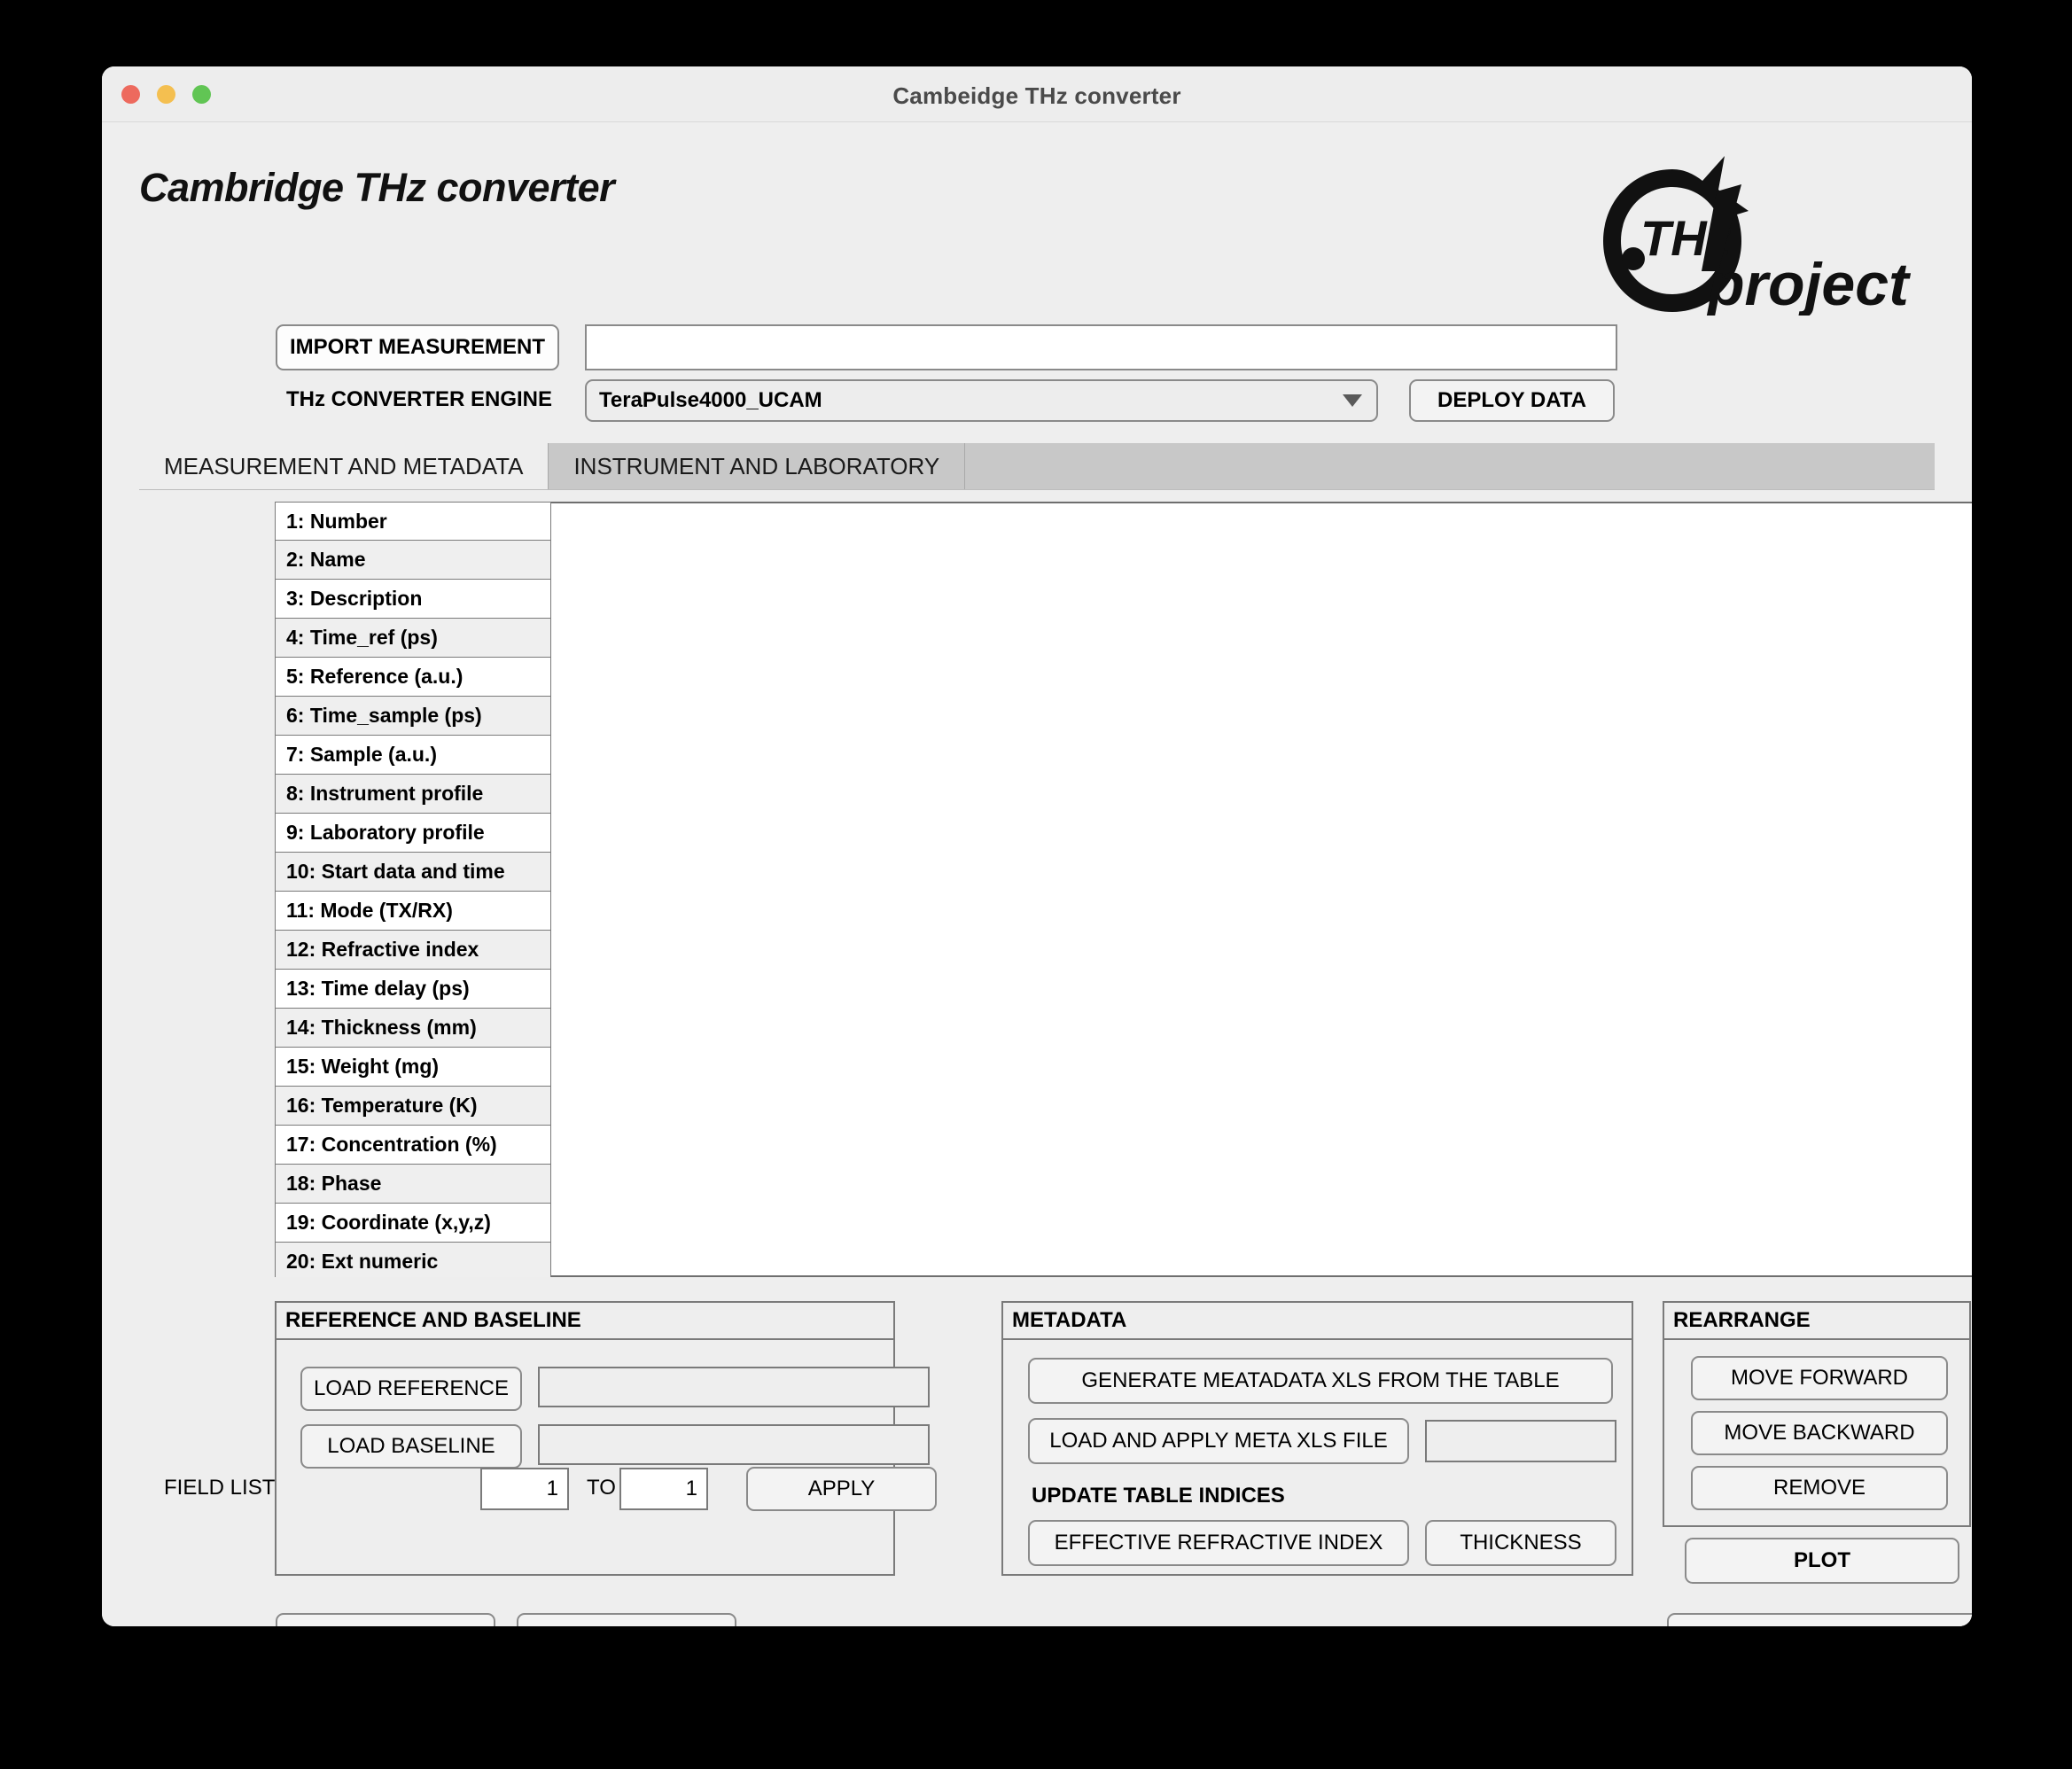  What do you see at coordinates (524, 1489) in the screenshot?
I see `field-list-from-input: 1` at bounding box center [524, 1489].